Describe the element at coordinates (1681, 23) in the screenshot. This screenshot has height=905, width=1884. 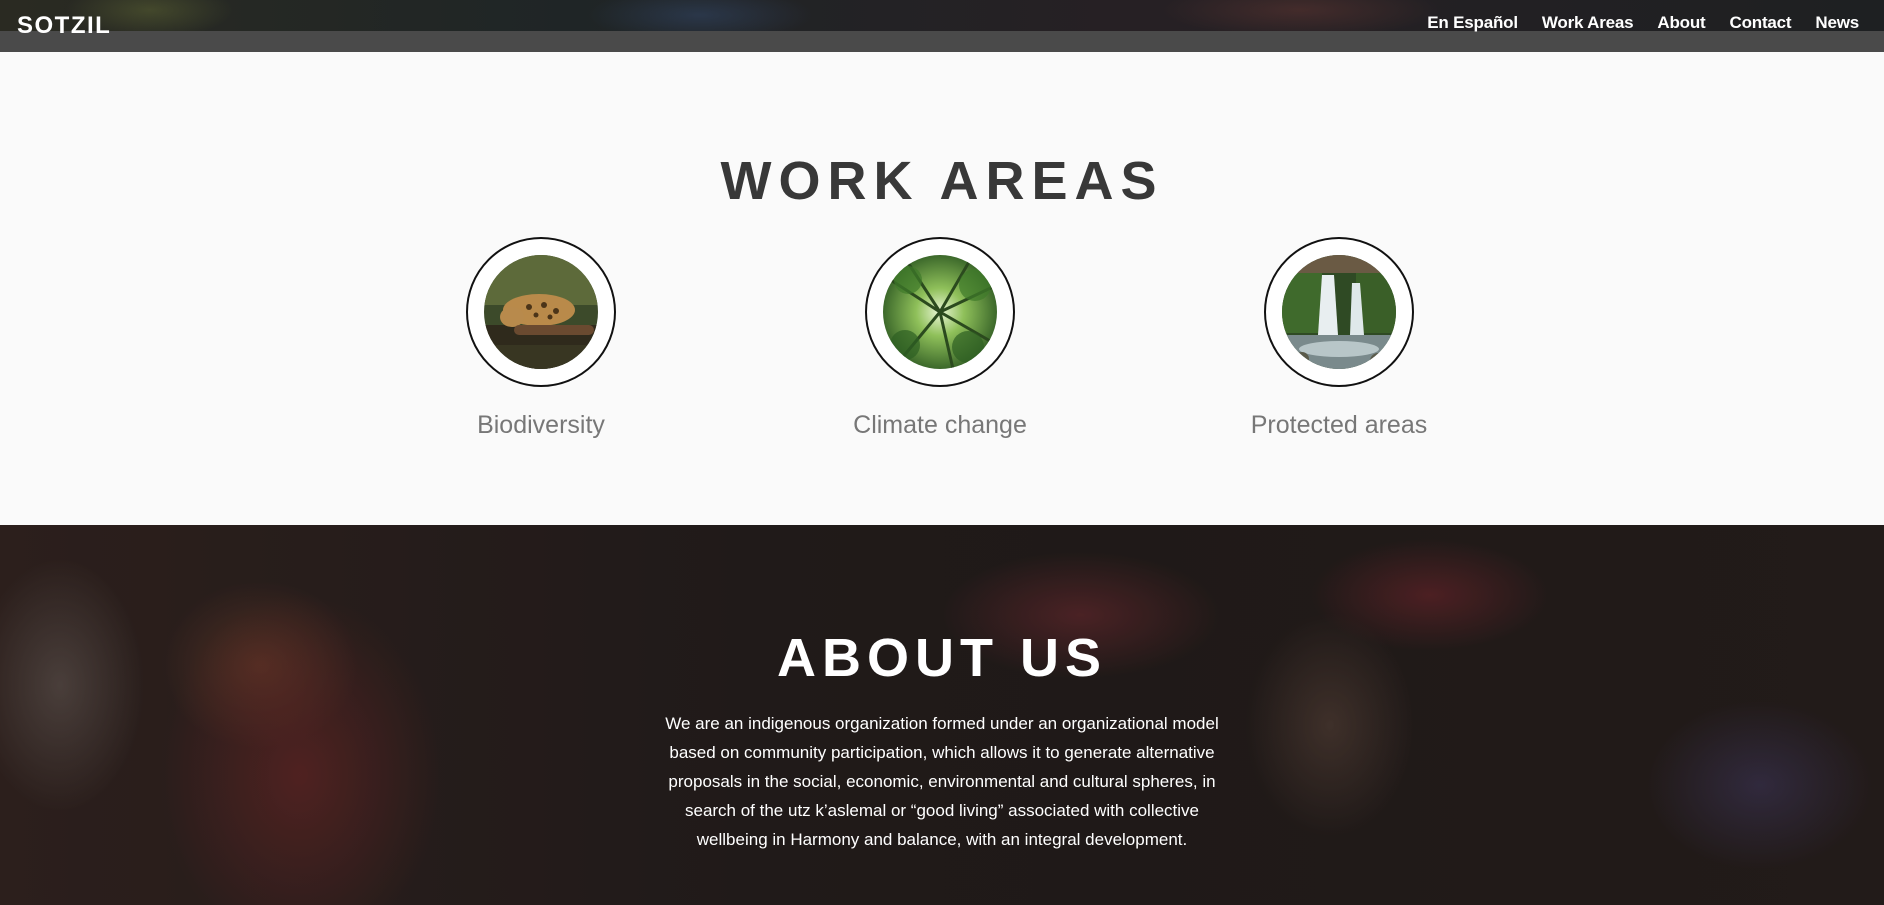
I see `nav-link-about: About` at that location.